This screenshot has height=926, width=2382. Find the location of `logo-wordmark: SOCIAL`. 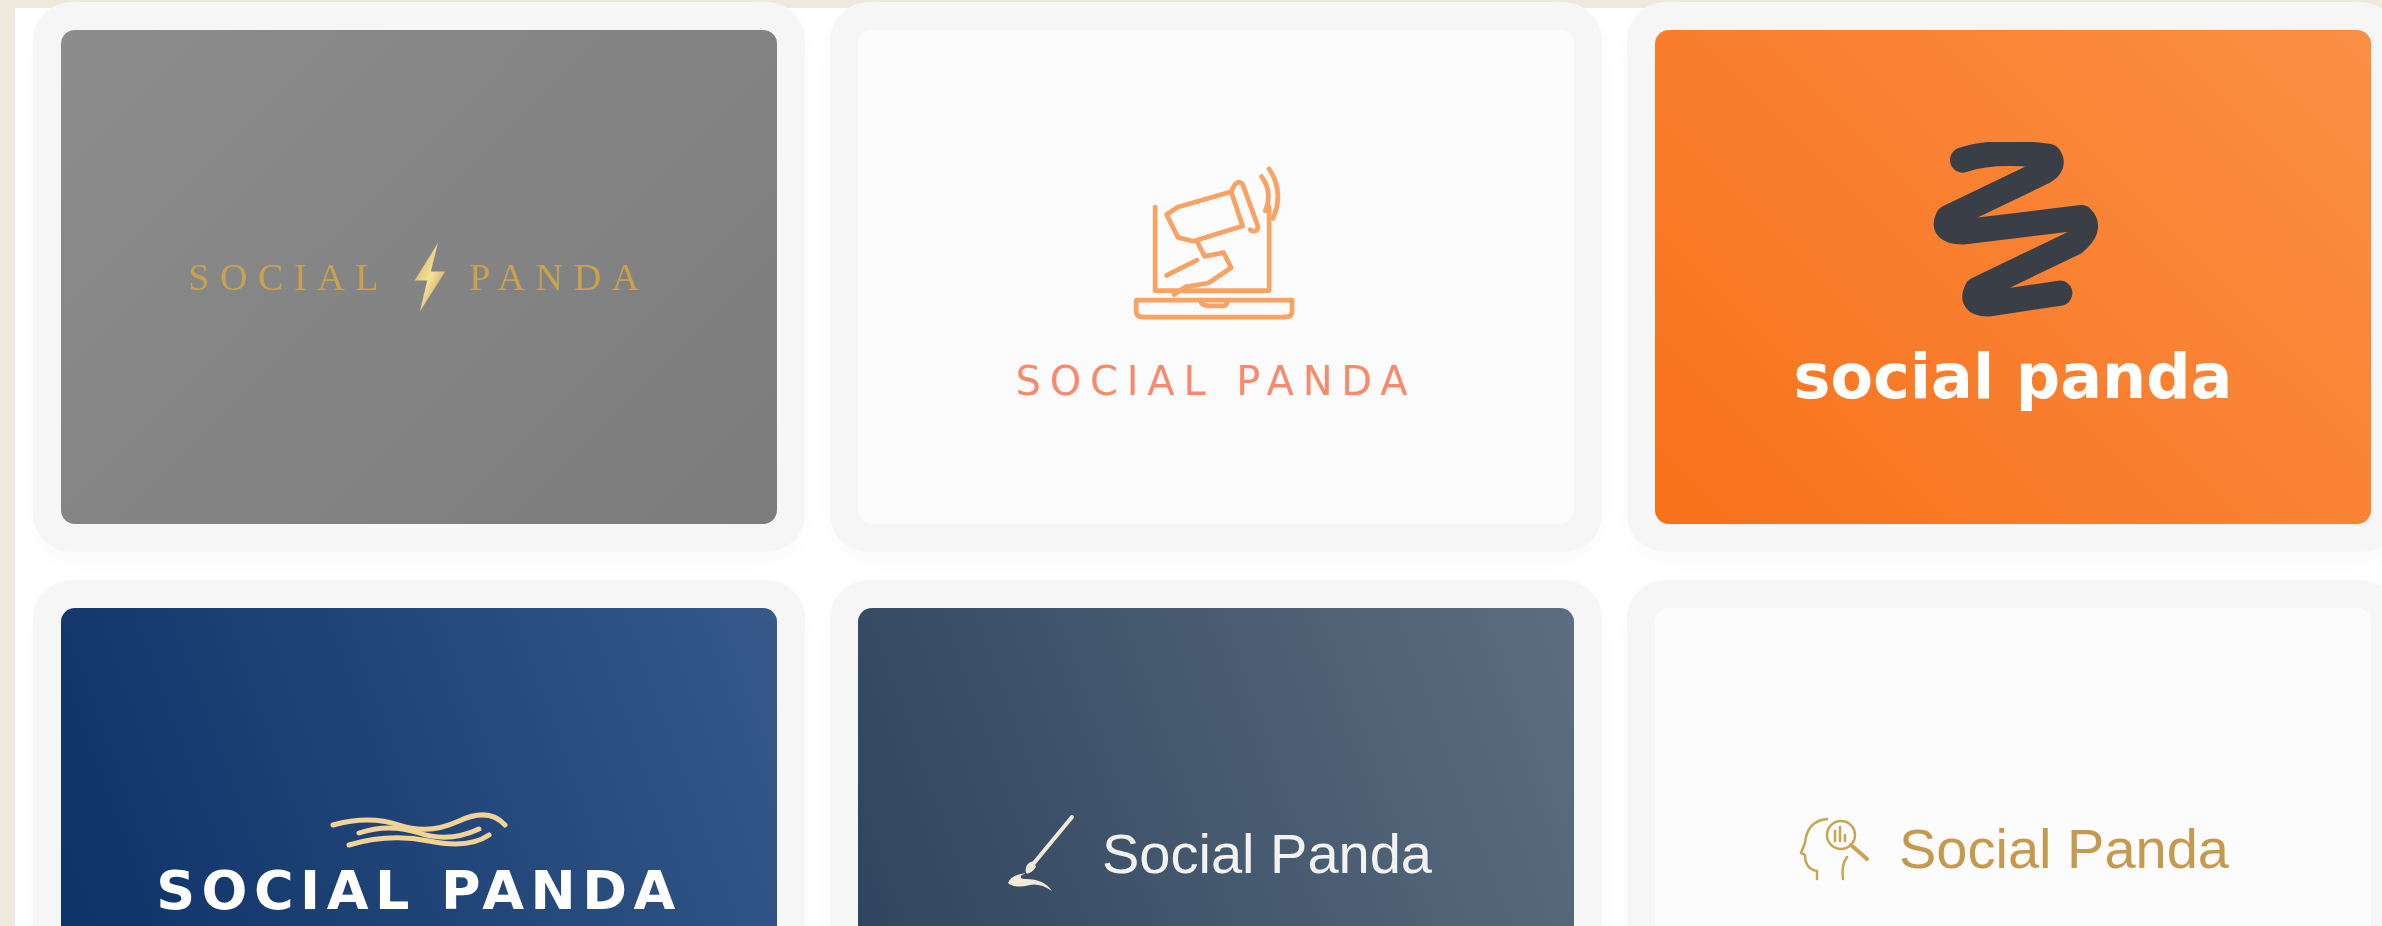

logo-wordmark: SOCIAL is located at coordinates (289, 277).